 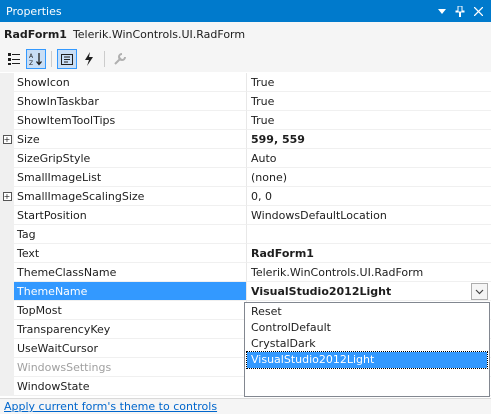 I want to click on lightning-bolt-icon, so click(x=89, y=59).